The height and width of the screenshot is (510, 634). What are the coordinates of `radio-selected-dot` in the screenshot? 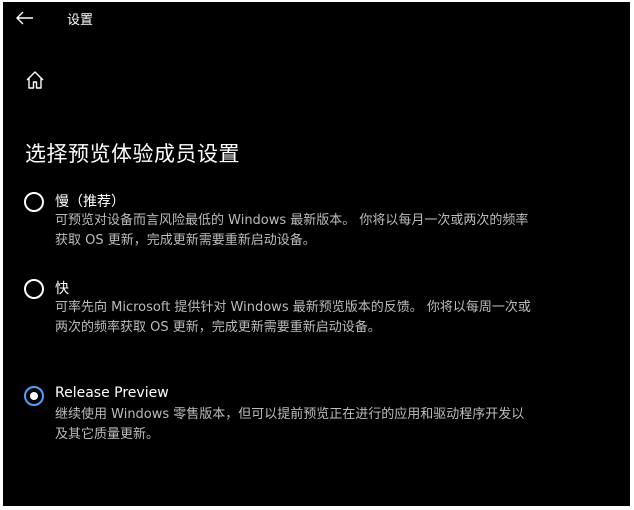 It's located at (34, 396).